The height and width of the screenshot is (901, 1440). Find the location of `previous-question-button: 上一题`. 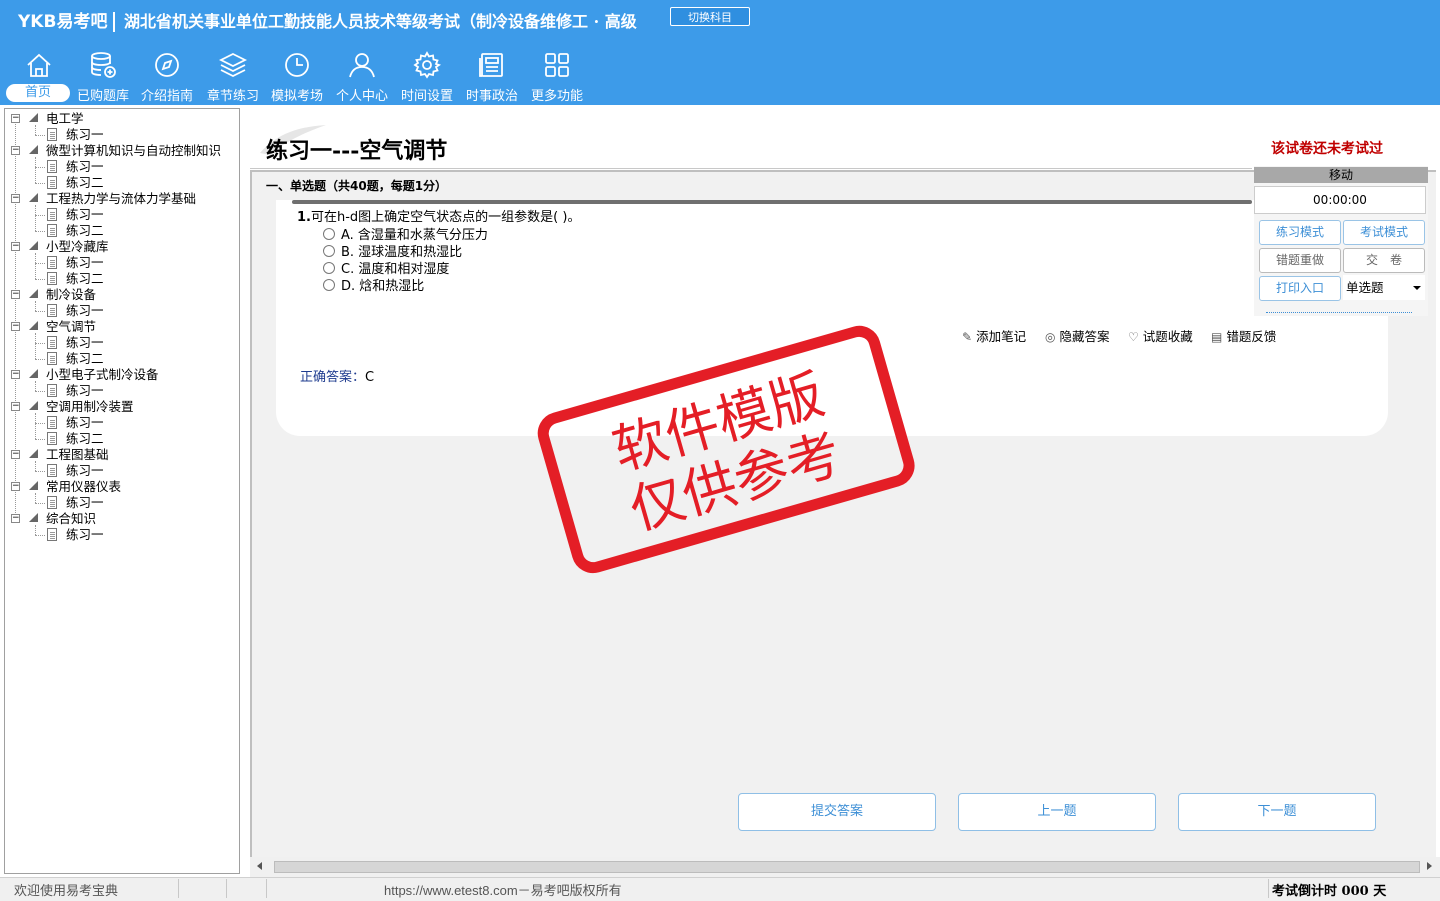

previous-question-button: 上一题 is located at coordinates (1057, 812).